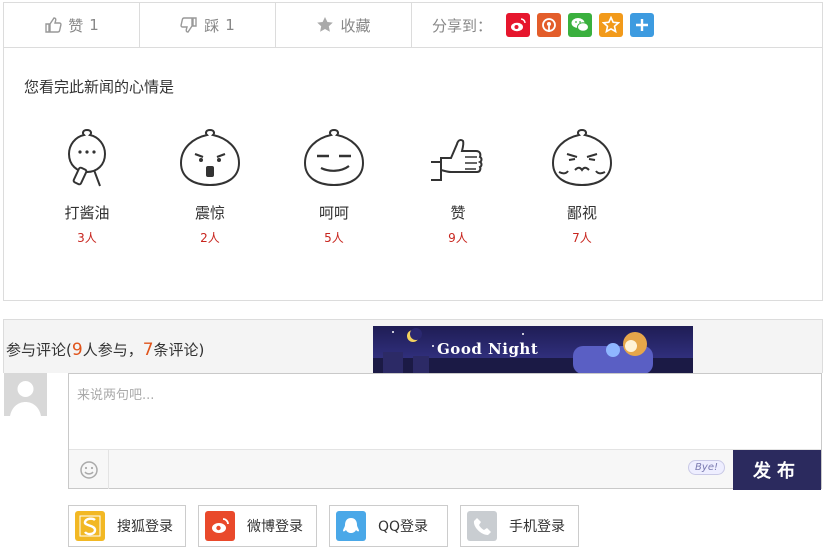 The height and width of the screenshot is (560, 826). I want to click on sohu-login-button: 搜狐登录, so click(127, 526).